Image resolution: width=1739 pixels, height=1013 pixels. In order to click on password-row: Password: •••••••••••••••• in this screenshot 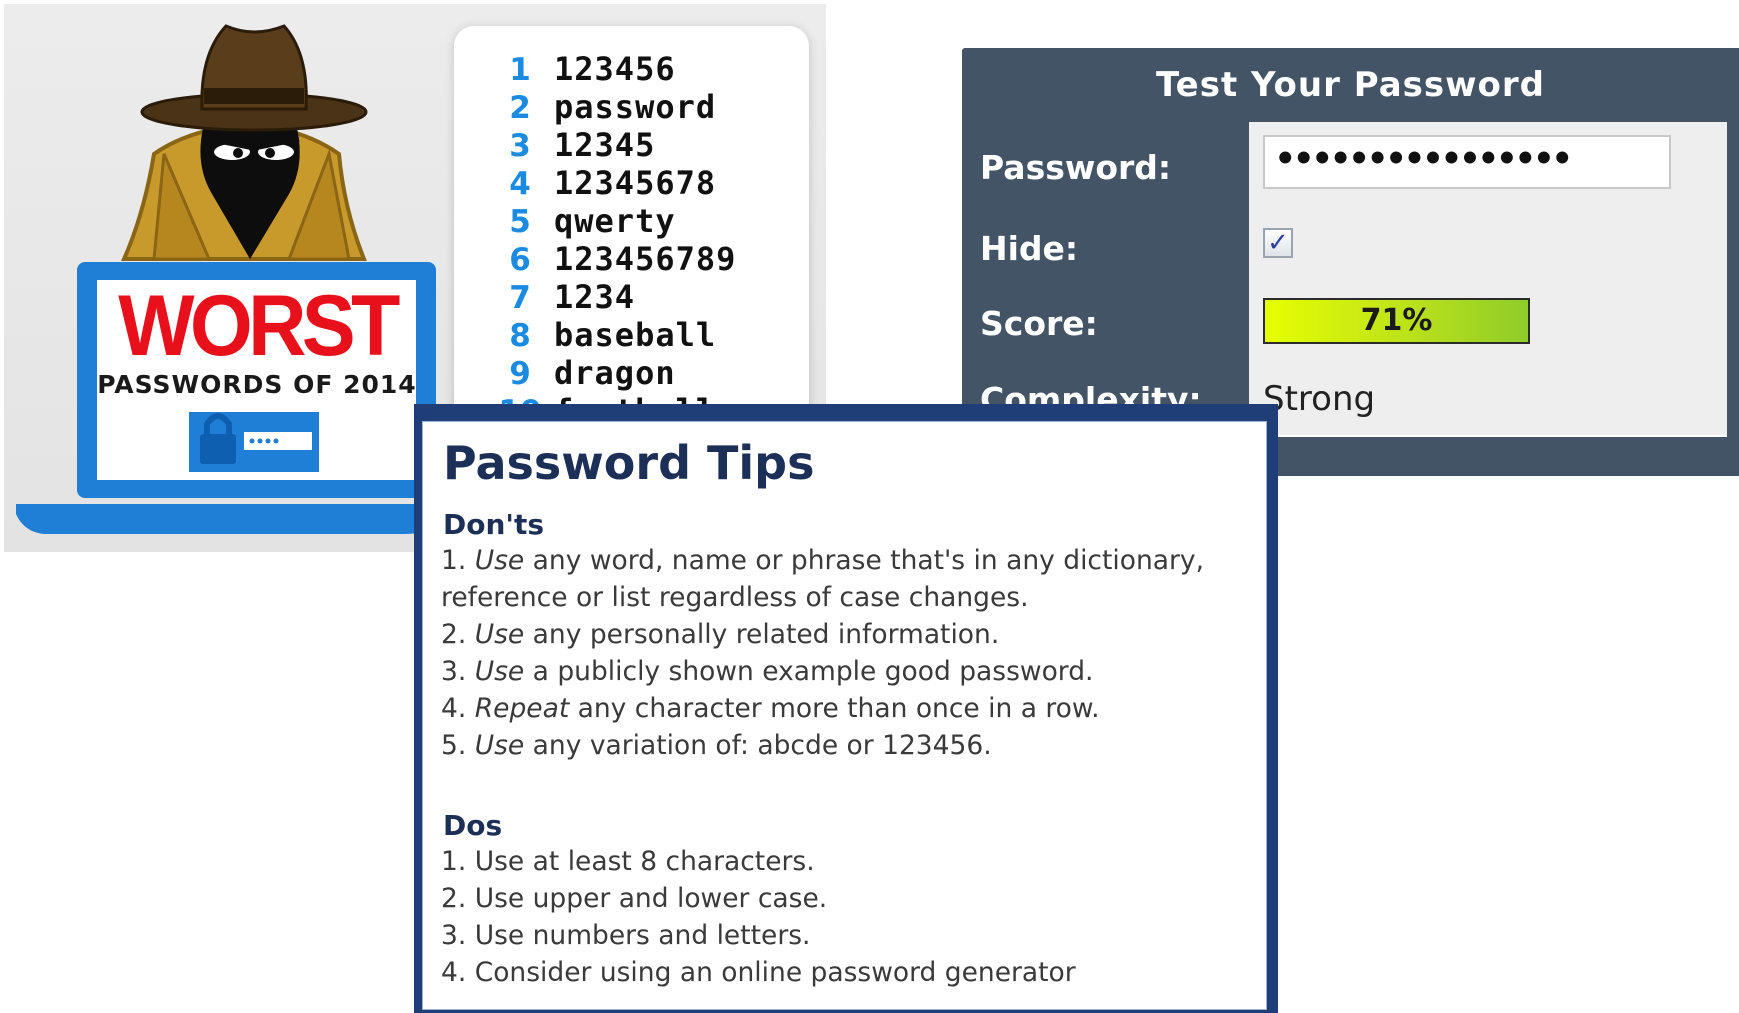, I will do `click(1350, 168)`.